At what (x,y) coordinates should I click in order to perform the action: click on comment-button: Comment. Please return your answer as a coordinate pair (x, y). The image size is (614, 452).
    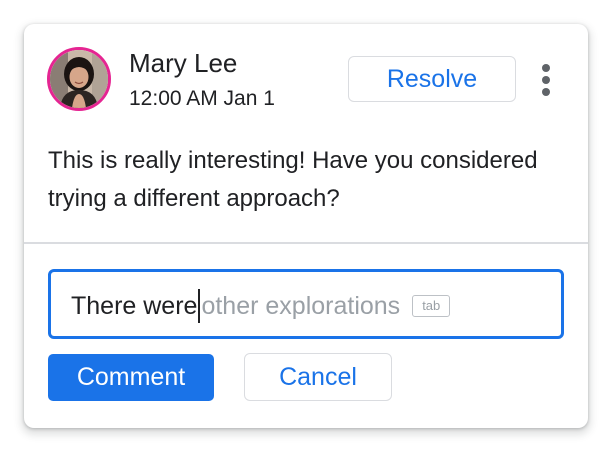
    Looking at the image, I should click on (131, 377).